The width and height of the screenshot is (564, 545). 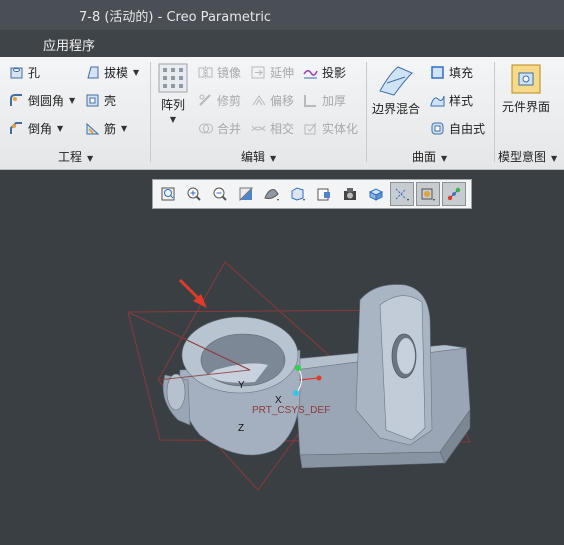 I want to click on style-button: 样式, so click(x=451, y=100).